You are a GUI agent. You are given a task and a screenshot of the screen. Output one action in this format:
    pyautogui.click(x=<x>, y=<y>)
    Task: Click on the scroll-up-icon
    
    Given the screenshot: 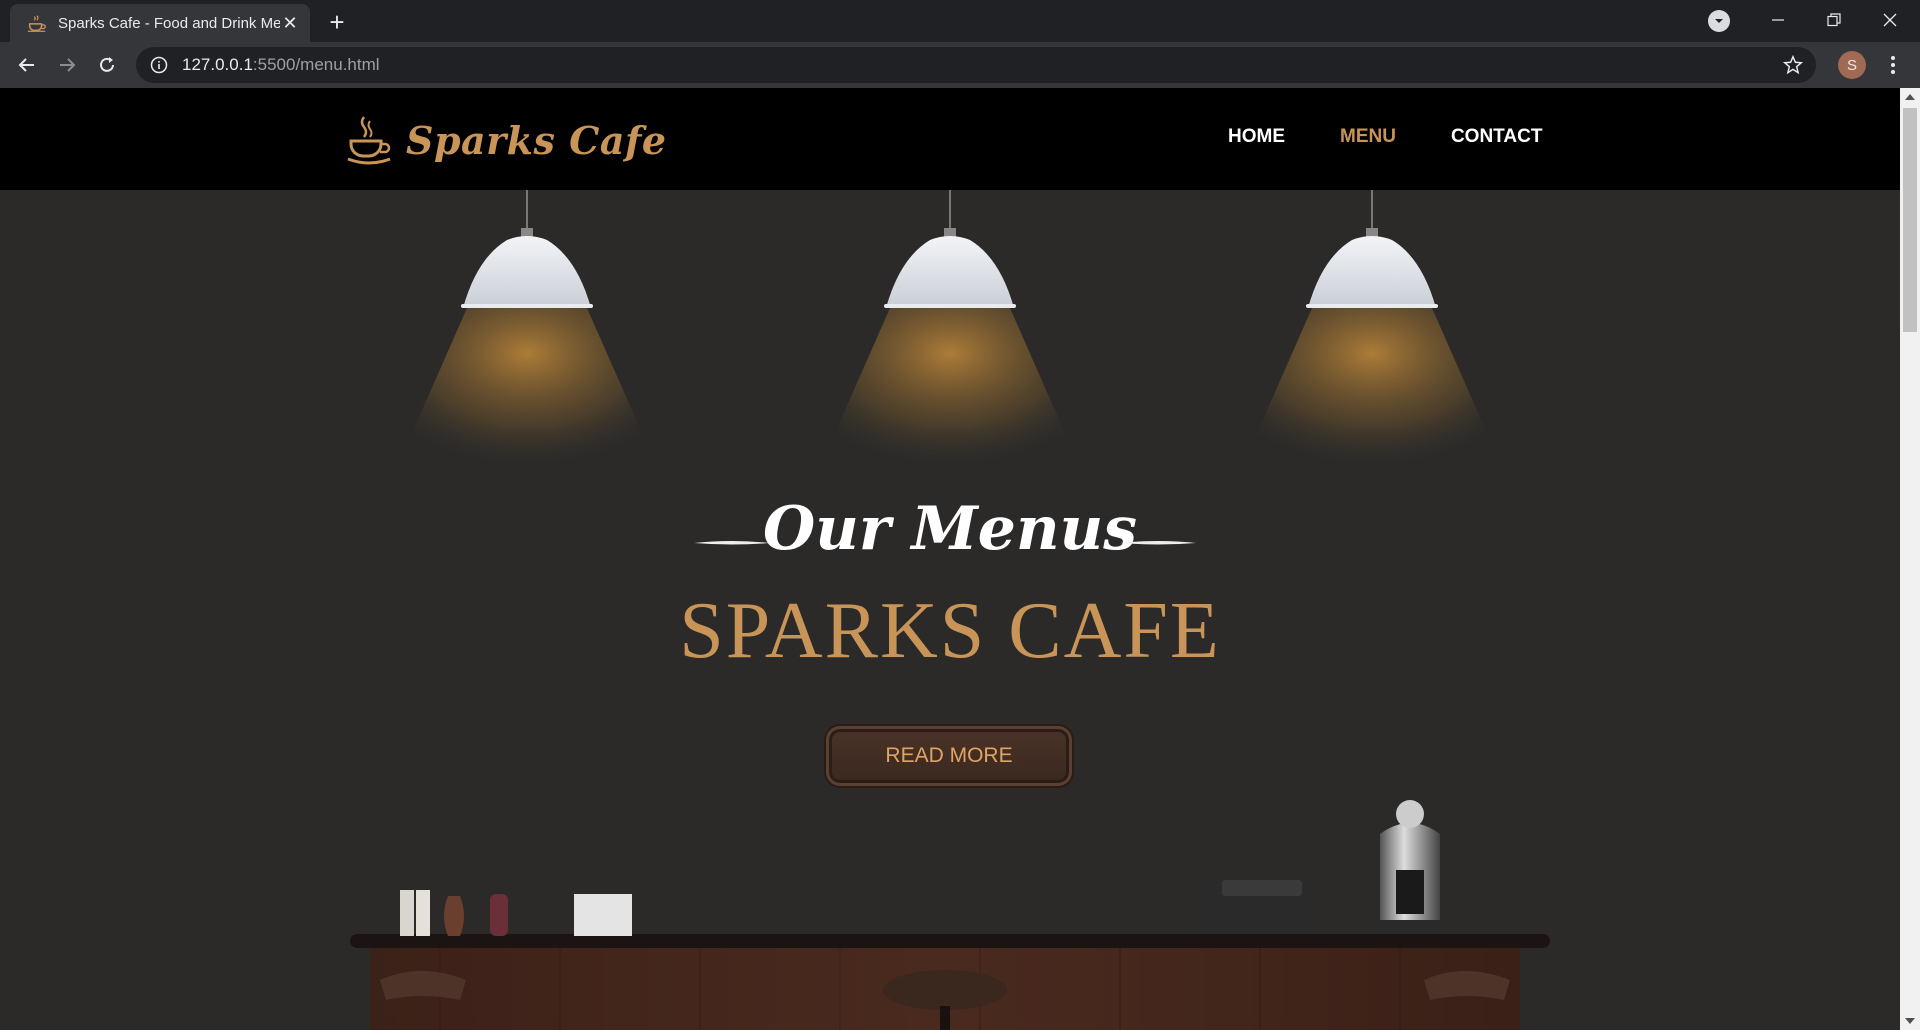 What is the action you would take?
    pyautogui.click(x=1910, y=97)
    